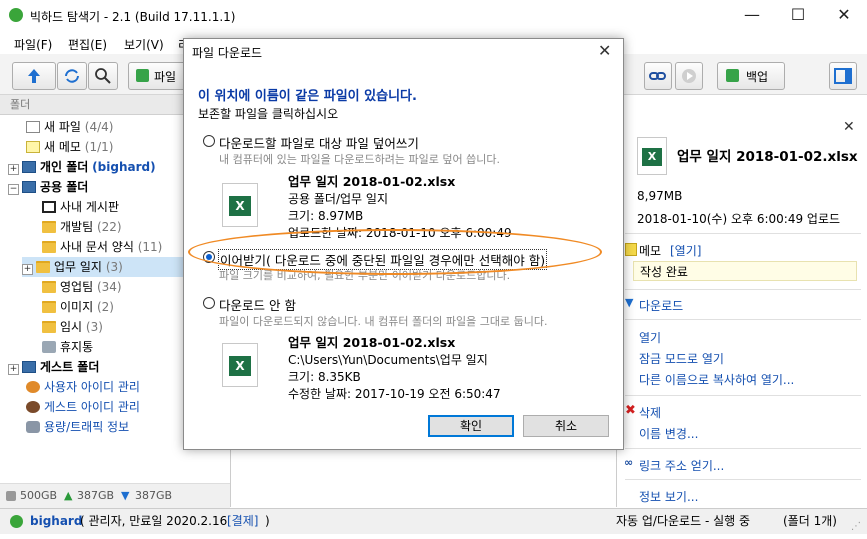 This screenshot has height=539, width=867. Describe the element at coordinates (395, 252) in the screenshot. I see `highlight-annotation-oval` at that location.